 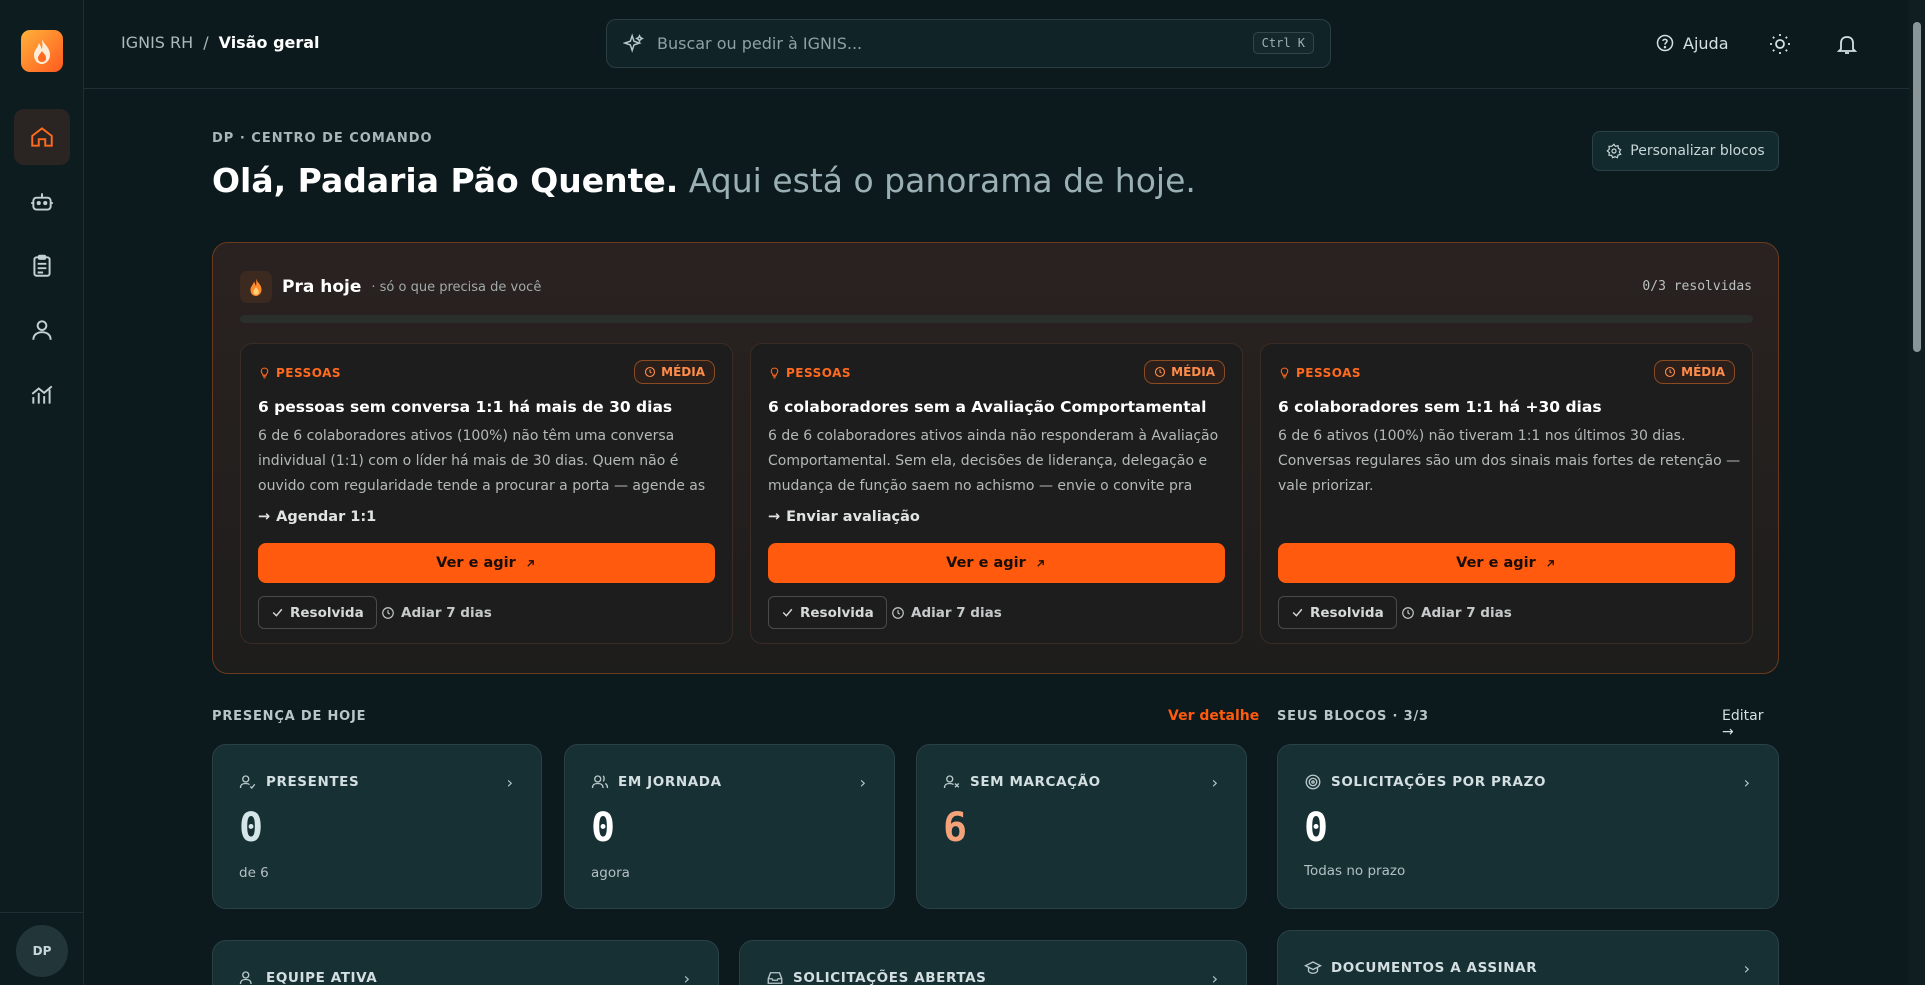 I want to click on scrollbar-thumb, so click(x=1917, y=187).